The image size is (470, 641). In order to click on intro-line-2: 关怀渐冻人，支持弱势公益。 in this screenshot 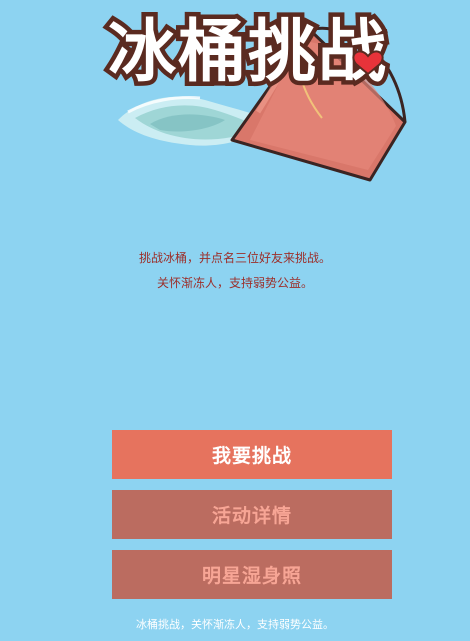, I will do `click(234, 283)`.